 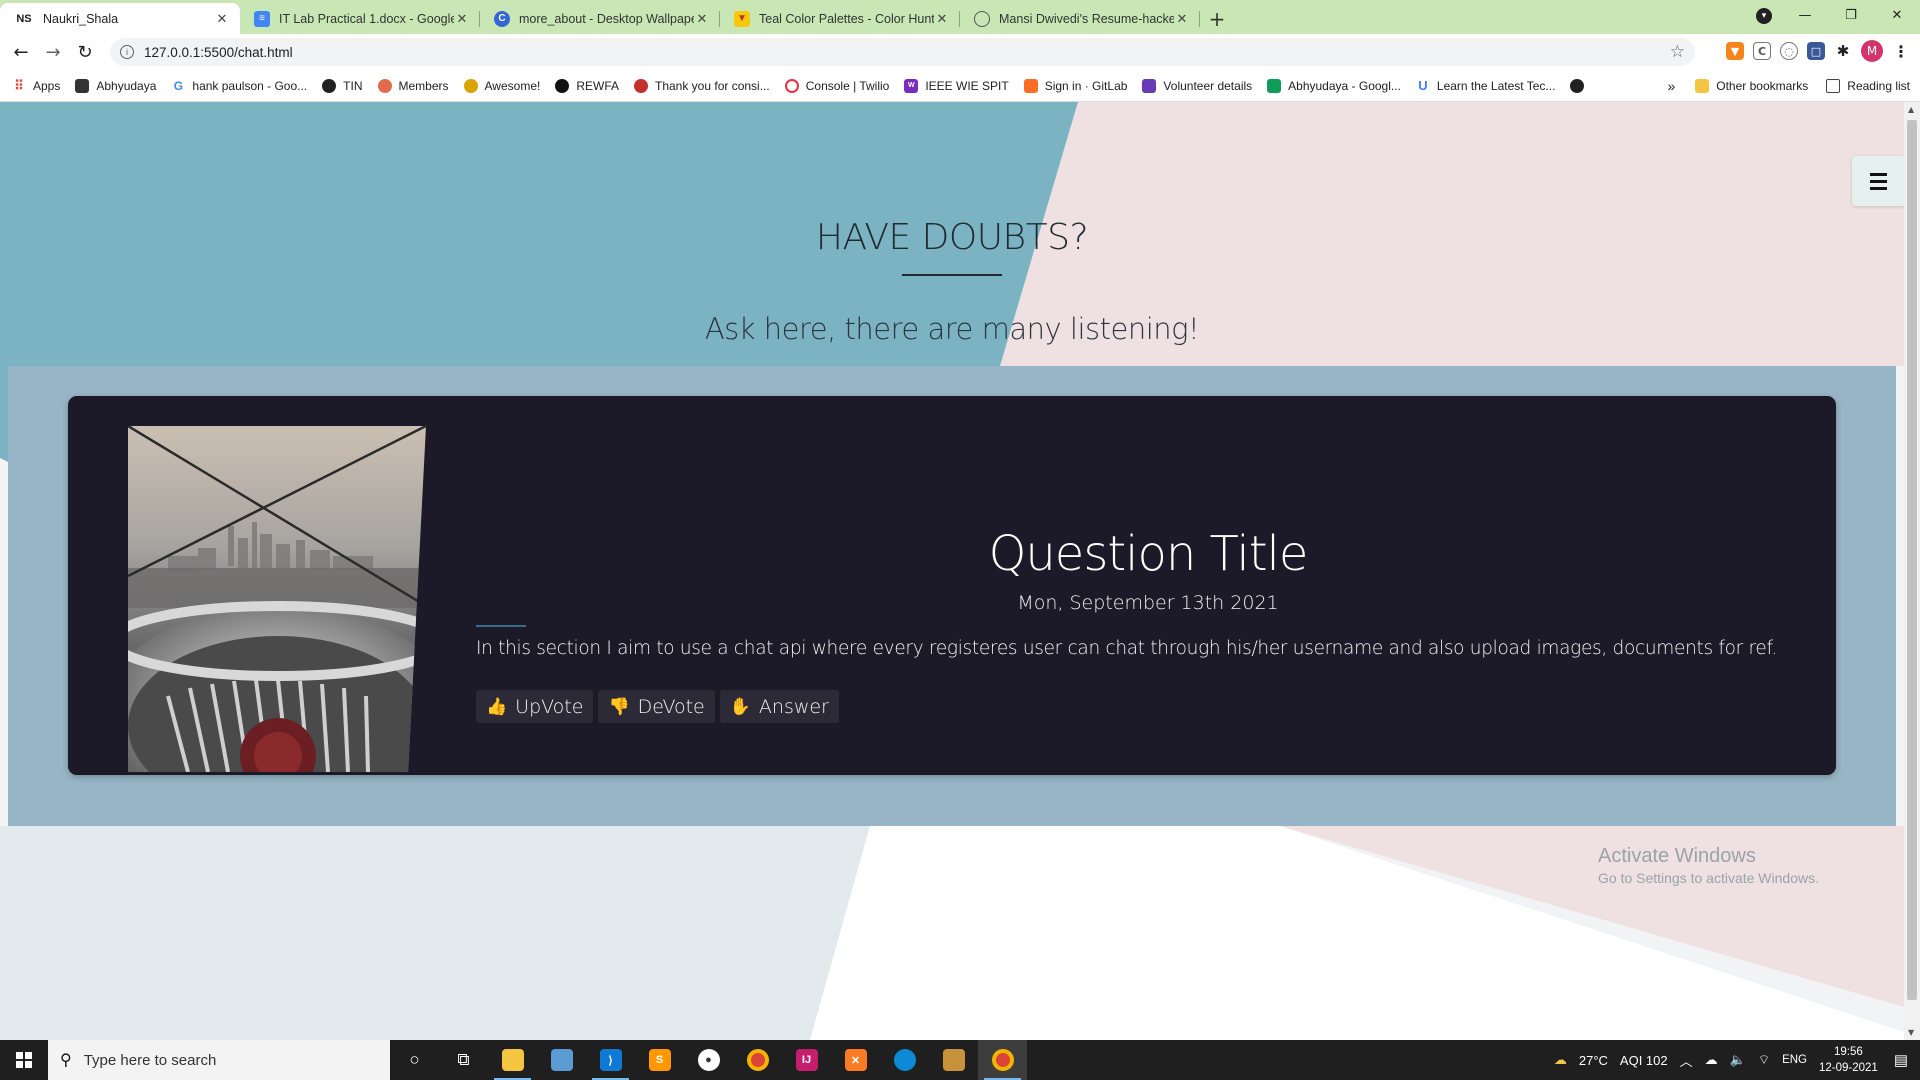 I want to click on menu-kebab-icon: ⋮, so click(x=1901, y=51).